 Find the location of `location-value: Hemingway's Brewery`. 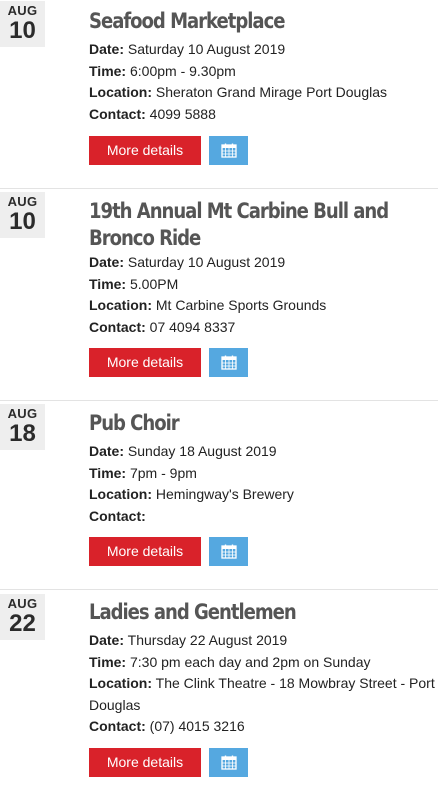

location-value: Hemingway's Brewery is located at coordinates (224, 494).